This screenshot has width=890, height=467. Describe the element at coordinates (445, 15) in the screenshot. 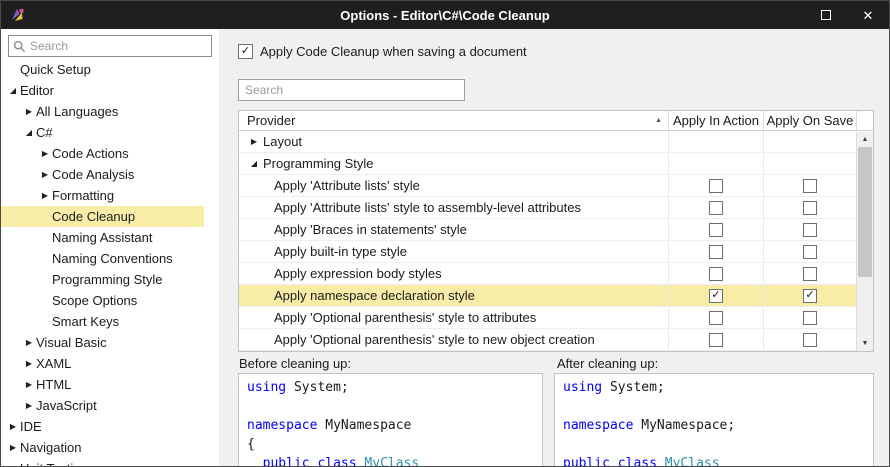

I see `window-title: Options - Editor\C#\Code Cleanup` at that location.